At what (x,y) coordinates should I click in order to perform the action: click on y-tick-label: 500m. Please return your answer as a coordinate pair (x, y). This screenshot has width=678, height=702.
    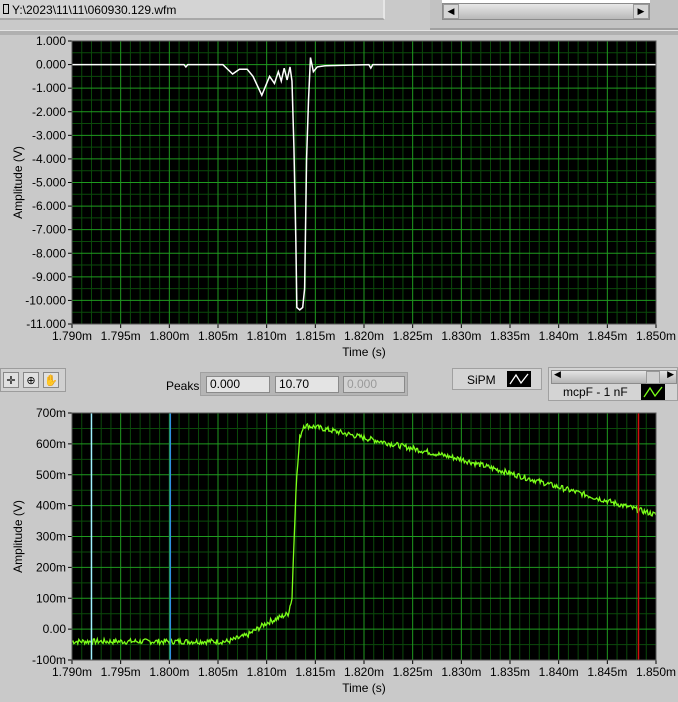
    Looking at the image, I should click on (51, 475).